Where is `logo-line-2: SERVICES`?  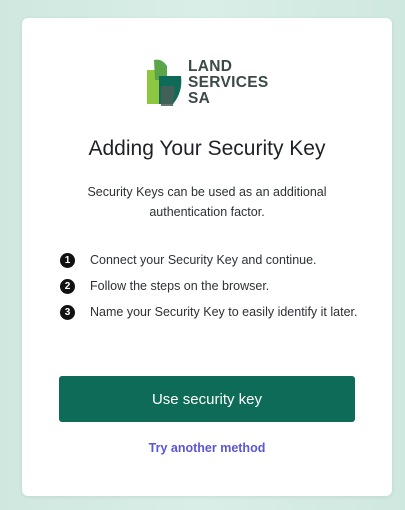
logo-line-2: SERVICES is located at coordinates (228, 82).